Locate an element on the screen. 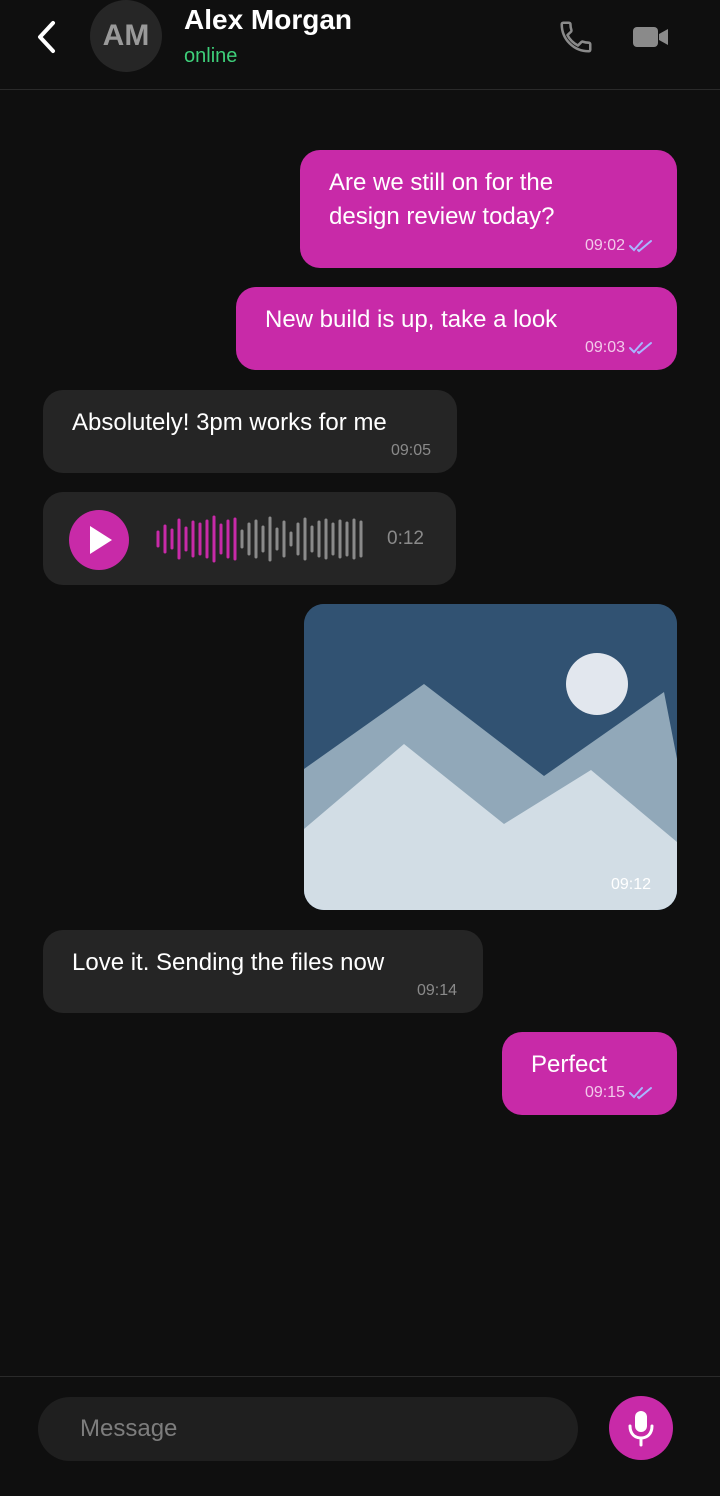  message-bubble-outgoing: New build is up, take a look 09:03 is located at coordinates (456, 328).